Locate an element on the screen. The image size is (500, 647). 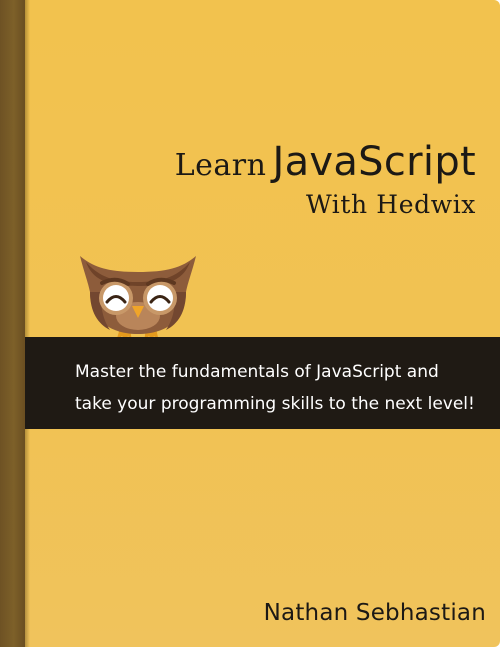
cover-subtitle: With Hedwix is located at coordinates (390, 204).